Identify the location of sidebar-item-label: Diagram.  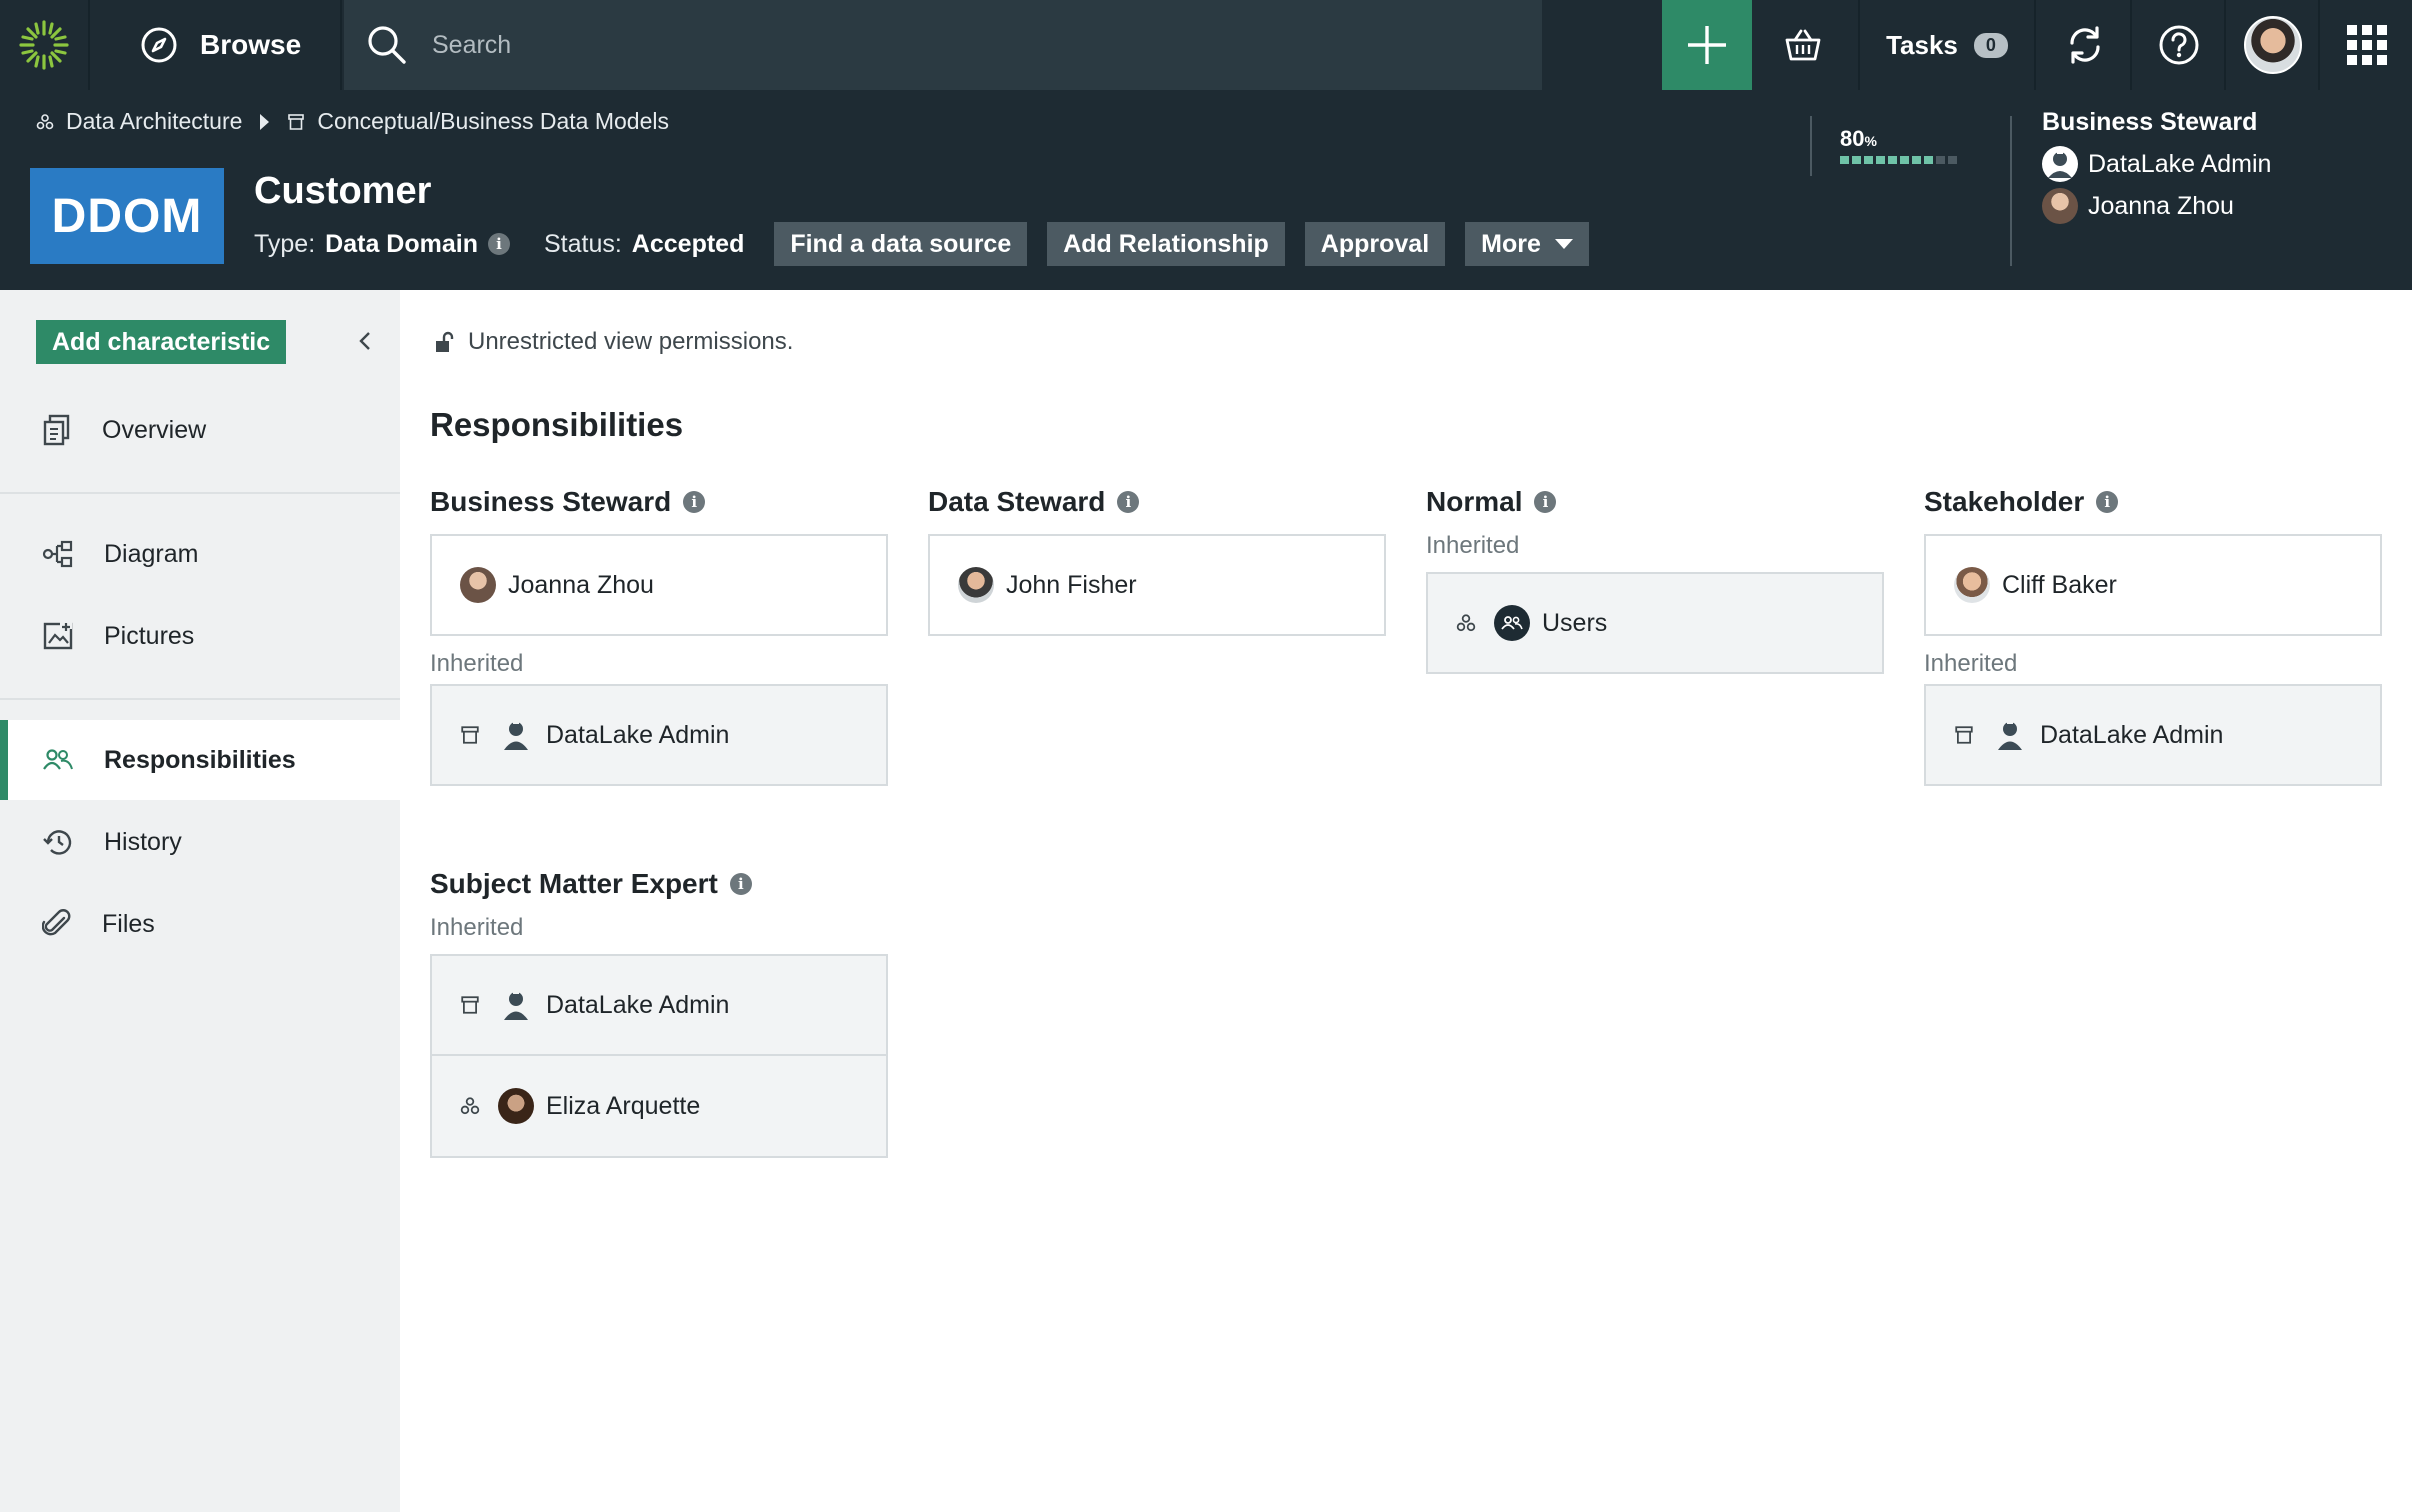
(151, 553).